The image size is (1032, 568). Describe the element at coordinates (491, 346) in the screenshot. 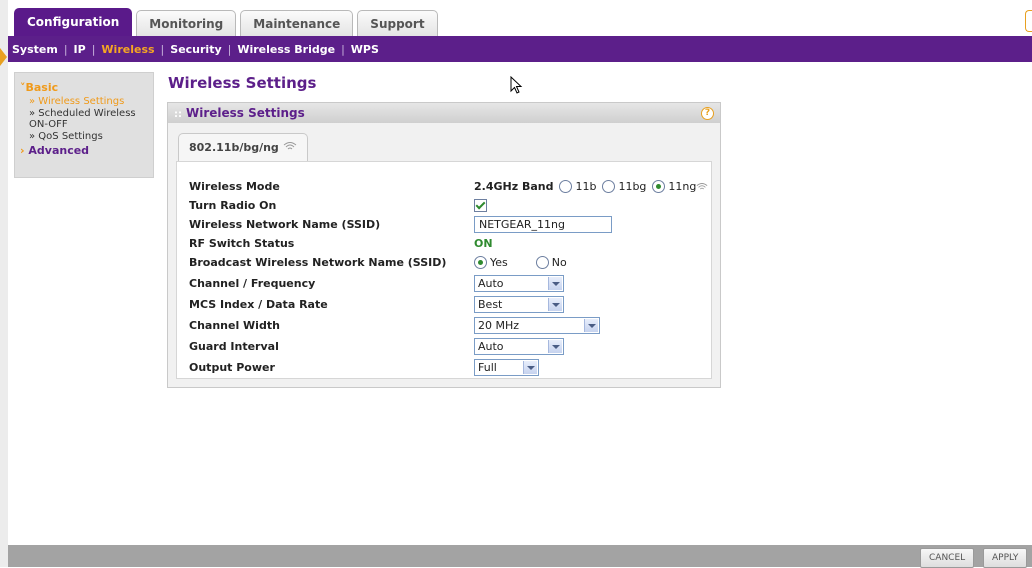

I see `guard-interval-value: Auto` at that location.